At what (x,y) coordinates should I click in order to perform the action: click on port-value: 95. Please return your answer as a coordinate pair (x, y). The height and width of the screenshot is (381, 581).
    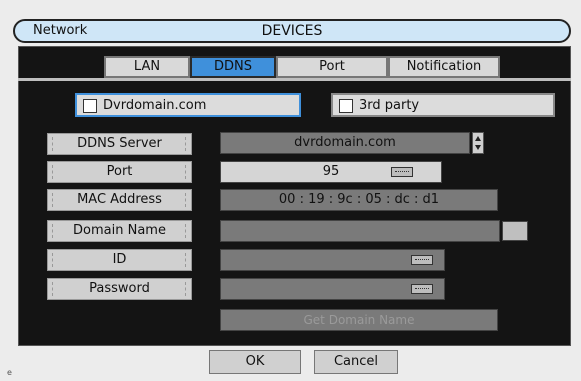
    Looking at the image, I should click on (331, 171).